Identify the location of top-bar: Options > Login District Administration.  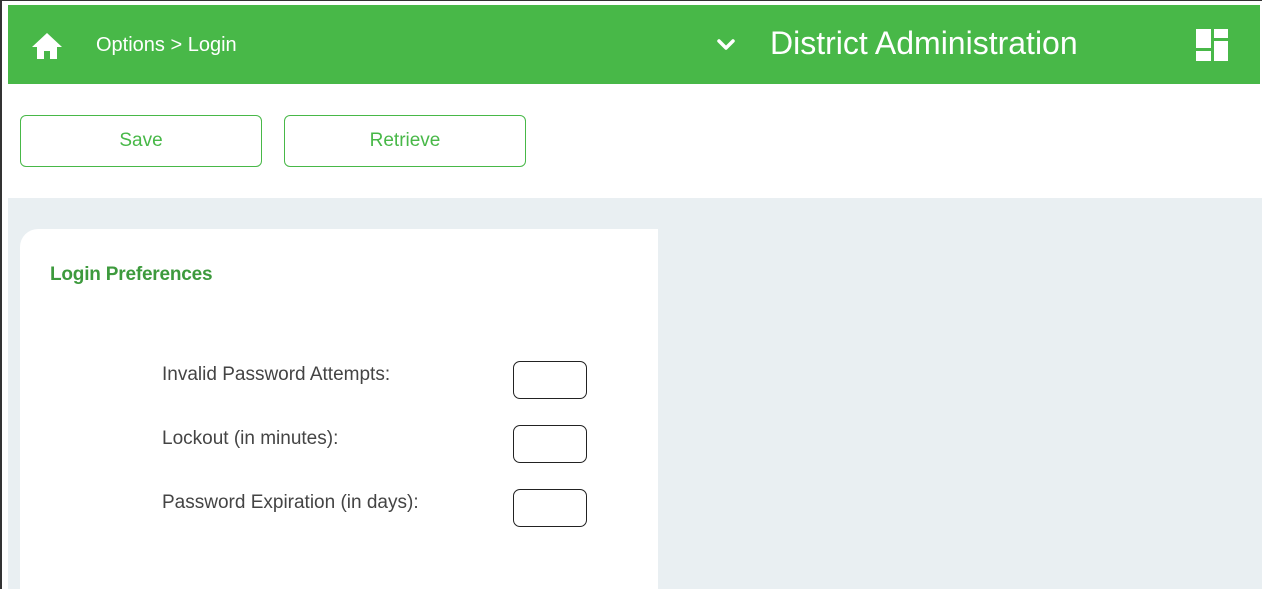
(634, 44).